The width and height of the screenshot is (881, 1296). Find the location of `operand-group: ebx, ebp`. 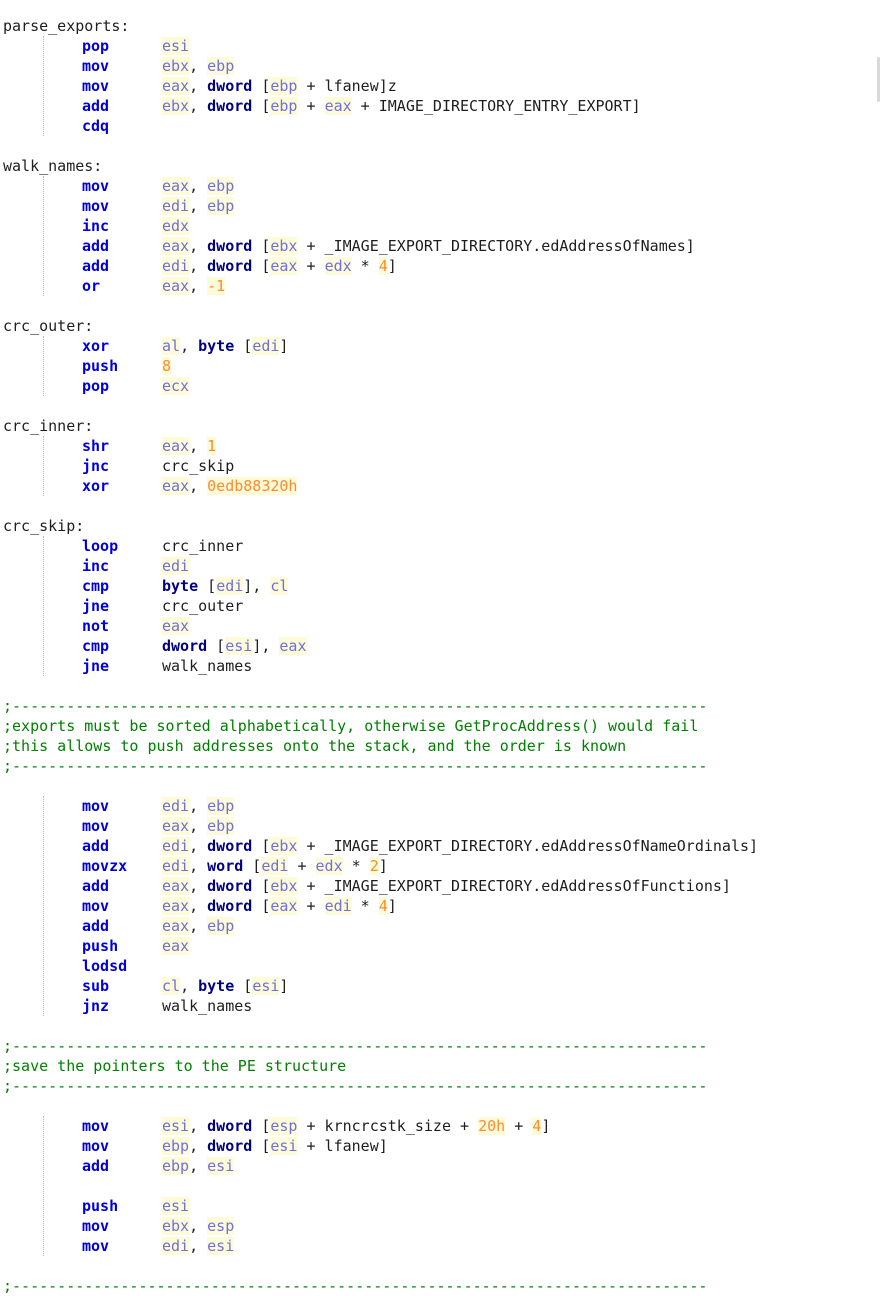

operand-group: ebx, ebp is located at coordinates (198, 66).